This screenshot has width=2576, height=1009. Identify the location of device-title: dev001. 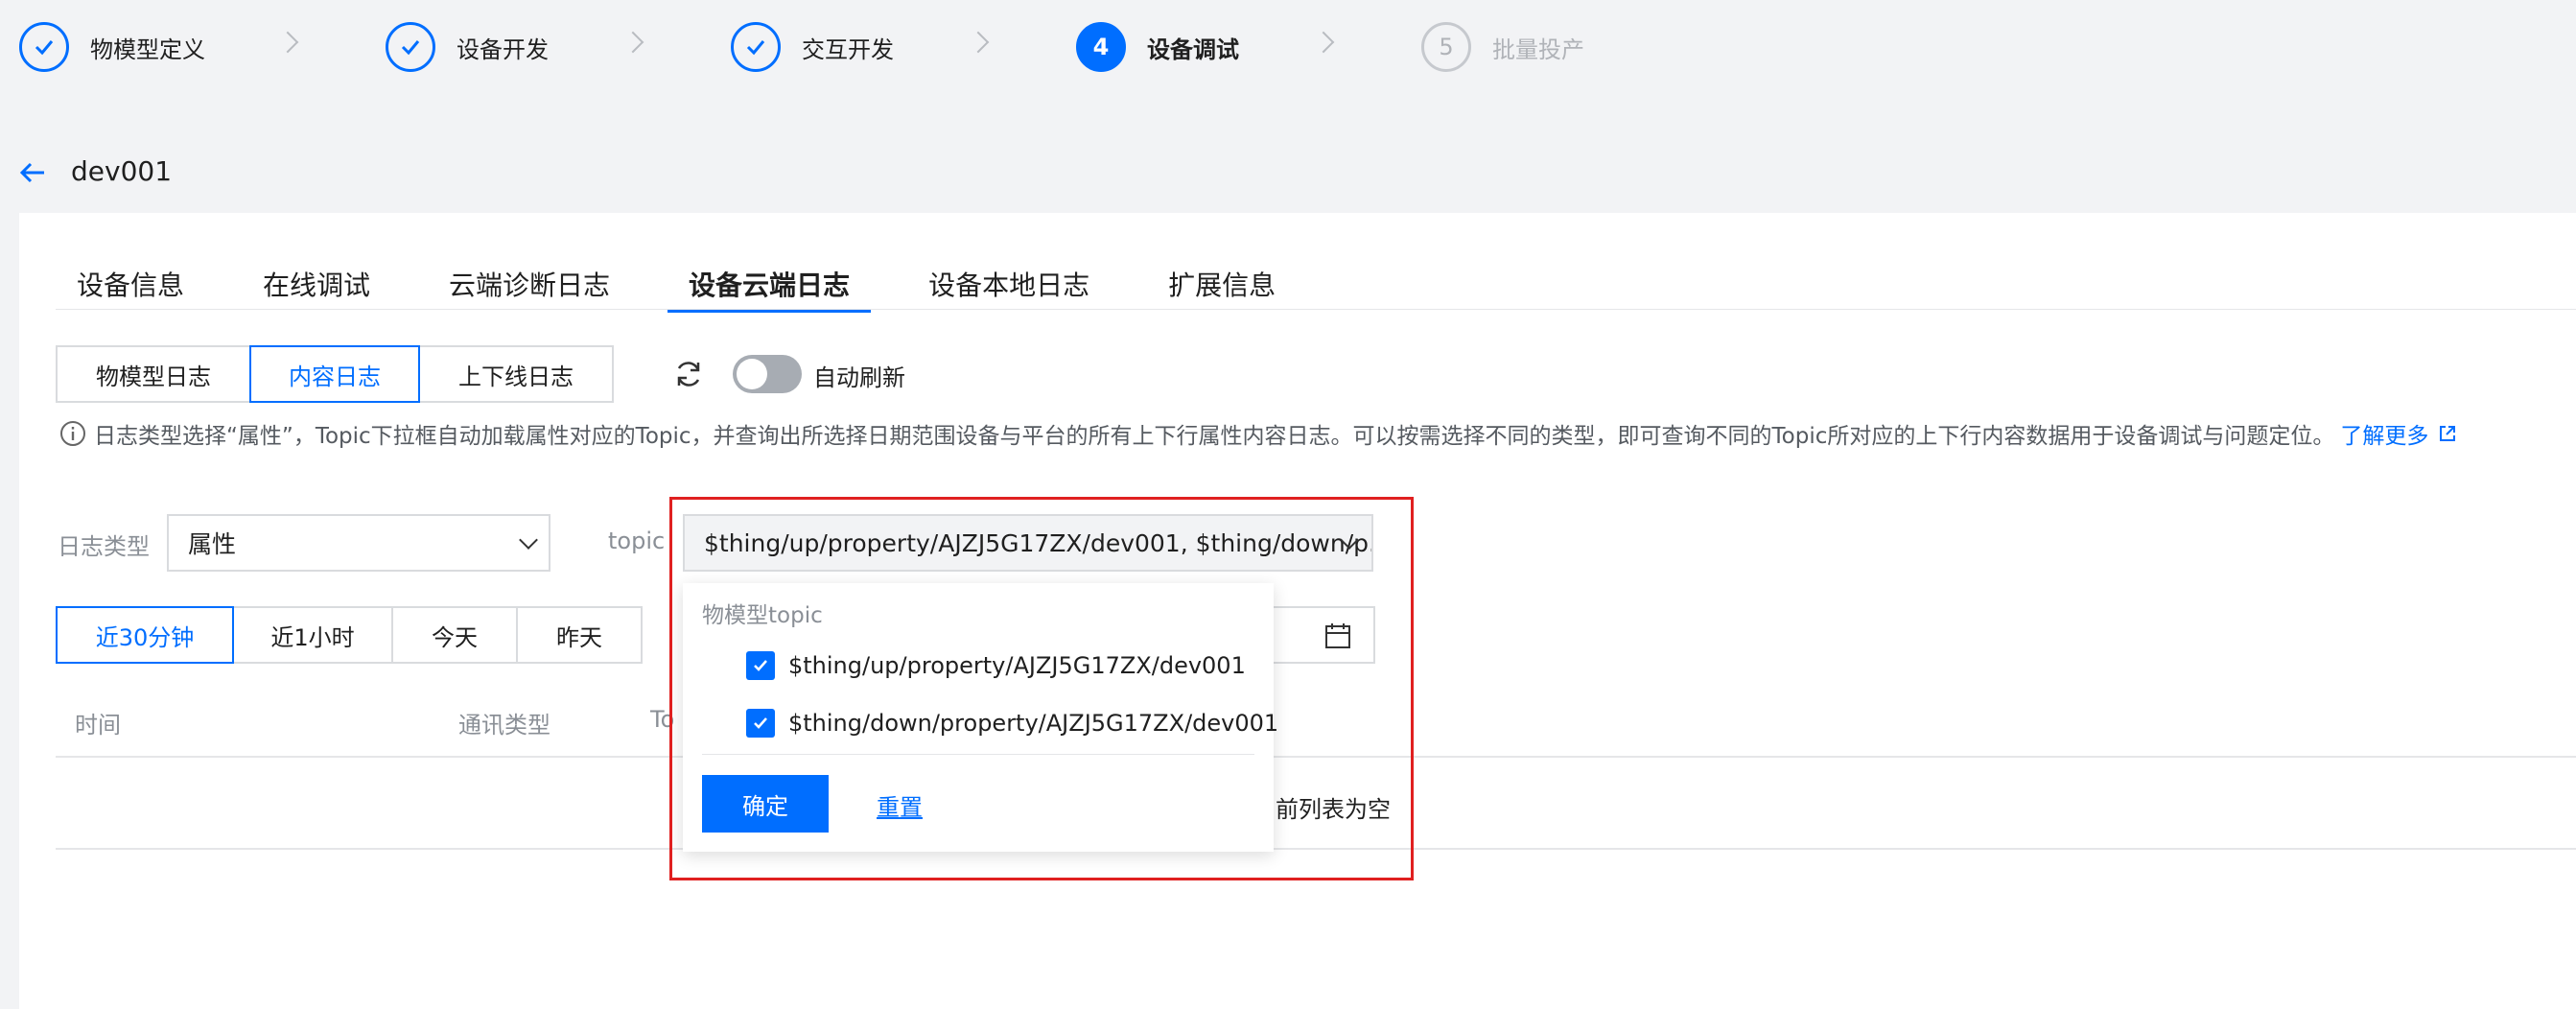
(122, 171).